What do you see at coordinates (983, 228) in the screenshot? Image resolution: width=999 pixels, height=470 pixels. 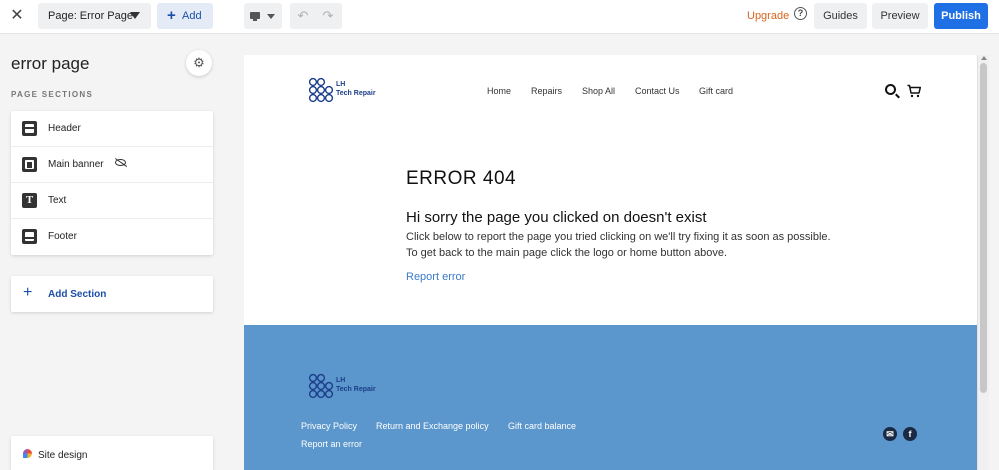 I see `scrollbar-thumb` at bounding box center [983, 228].